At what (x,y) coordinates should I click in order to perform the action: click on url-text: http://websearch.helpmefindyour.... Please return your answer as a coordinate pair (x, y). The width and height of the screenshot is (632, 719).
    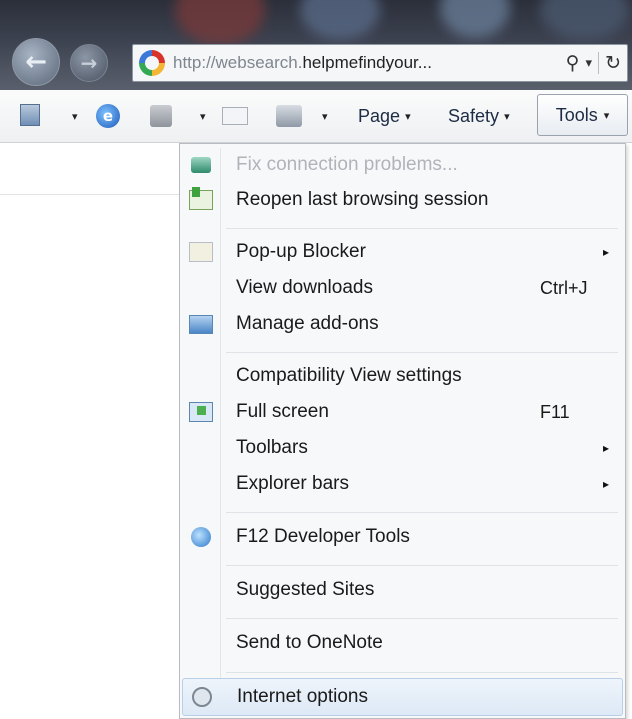
    Looking at the image, I should click on (302, 63).